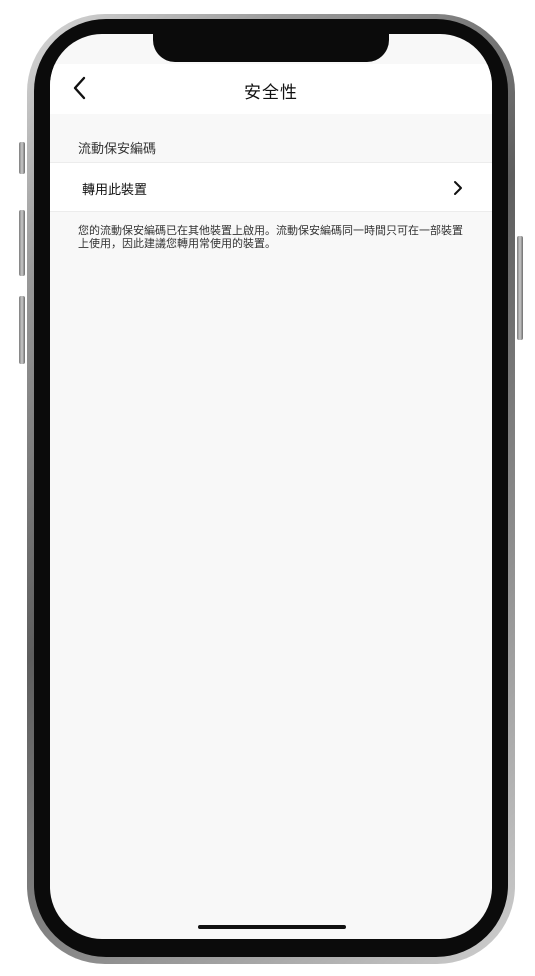 The image size is (535, 976). I want to click on navigation-bar: 安全性, so click(271, 89).